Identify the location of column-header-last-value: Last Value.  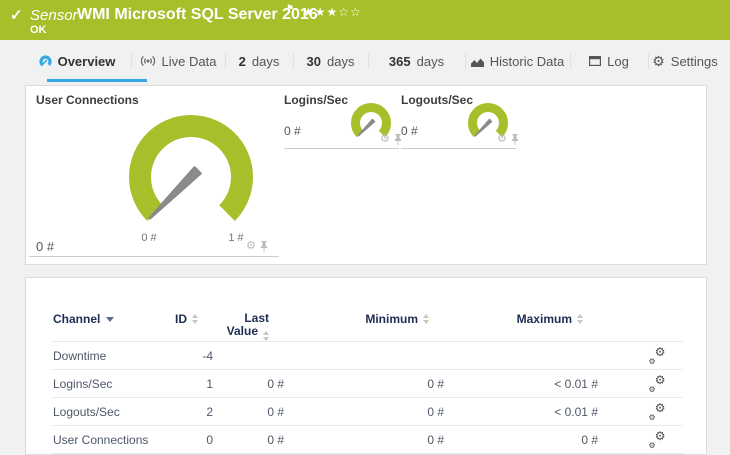
(226, 326).